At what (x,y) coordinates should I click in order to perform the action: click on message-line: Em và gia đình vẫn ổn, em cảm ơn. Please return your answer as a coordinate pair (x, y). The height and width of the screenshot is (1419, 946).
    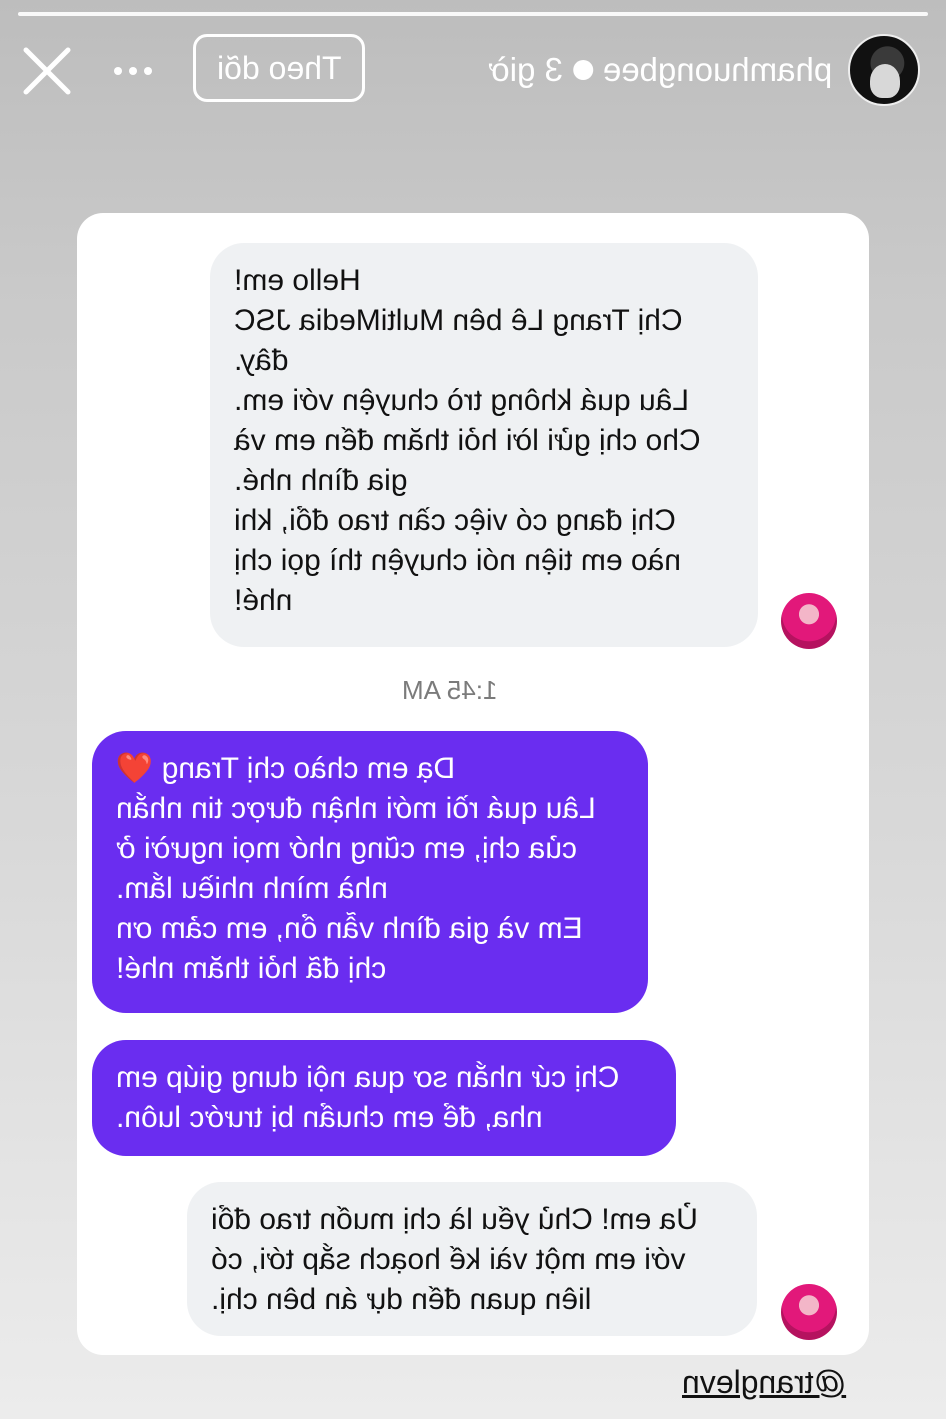
    Looking at the image, I should click on (349, 928).